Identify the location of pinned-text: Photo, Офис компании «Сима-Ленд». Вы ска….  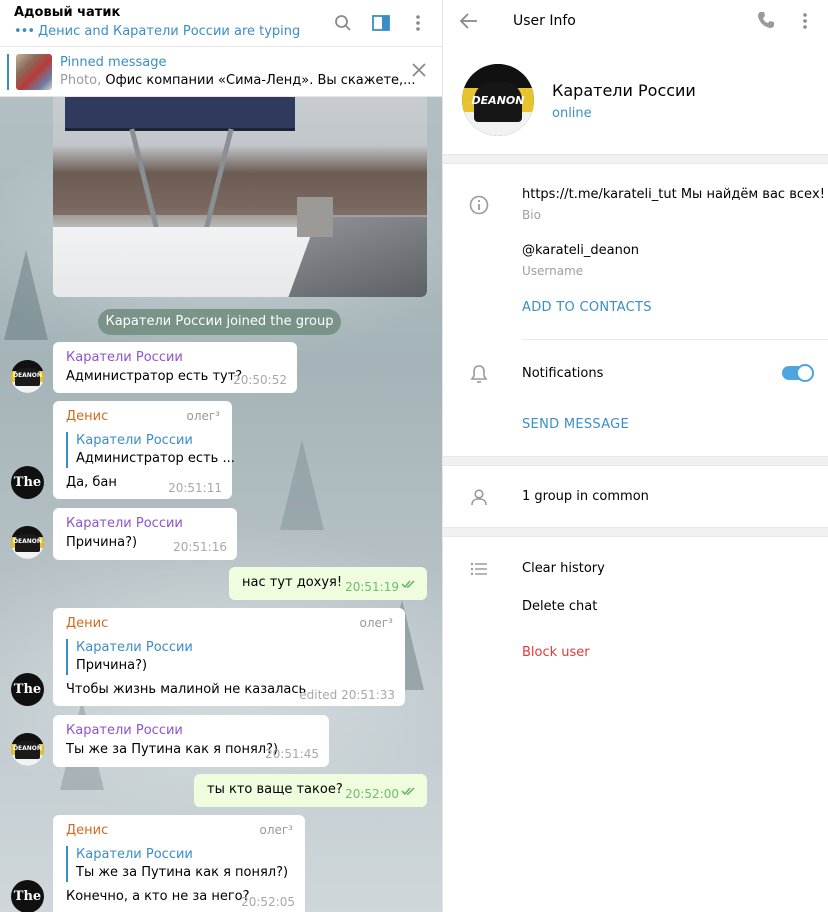
(238, 80).